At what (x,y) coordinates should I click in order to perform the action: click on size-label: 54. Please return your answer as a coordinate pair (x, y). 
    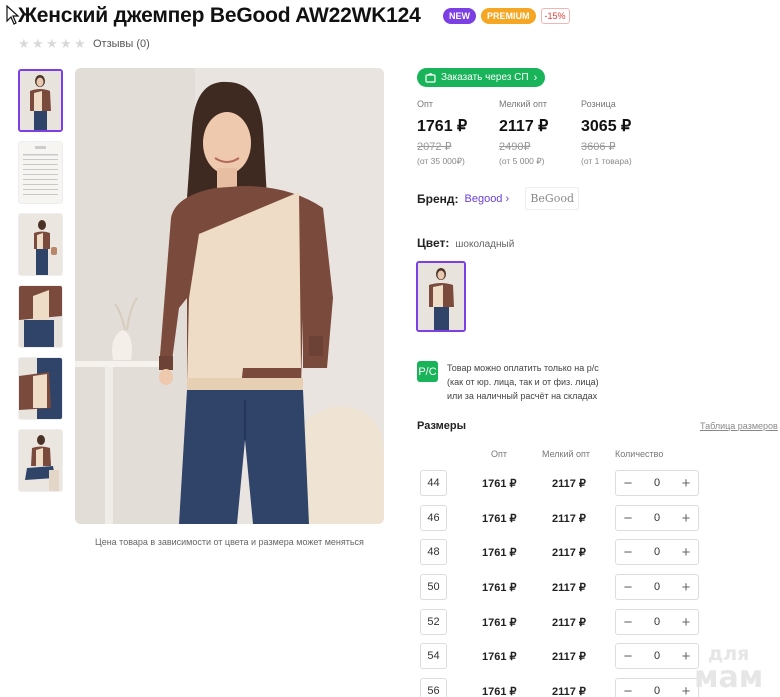
    Looking at the image, I should click on (433, 656).